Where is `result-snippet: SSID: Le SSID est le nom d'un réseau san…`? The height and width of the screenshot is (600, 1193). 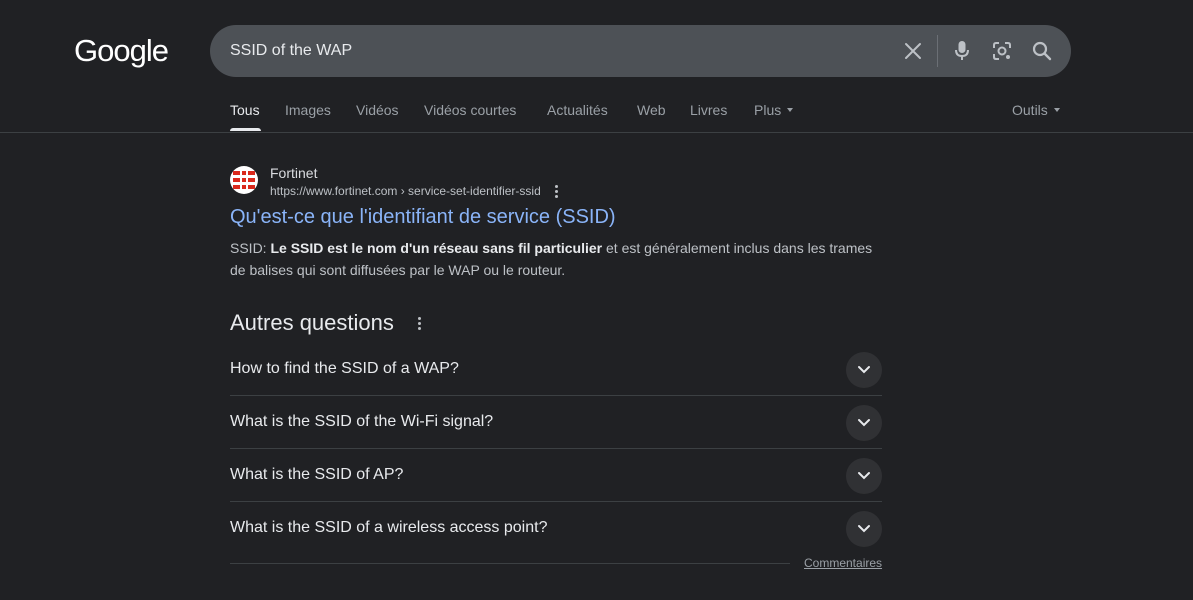
result-snippet: SSID: Le SSID est le nom d'un réseau san… is located at coordinates (556, 259).